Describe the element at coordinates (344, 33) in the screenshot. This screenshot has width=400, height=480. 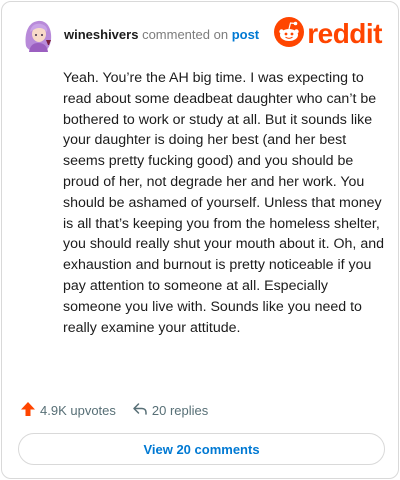
I see `reddit-wordmark: reddit` at that location.